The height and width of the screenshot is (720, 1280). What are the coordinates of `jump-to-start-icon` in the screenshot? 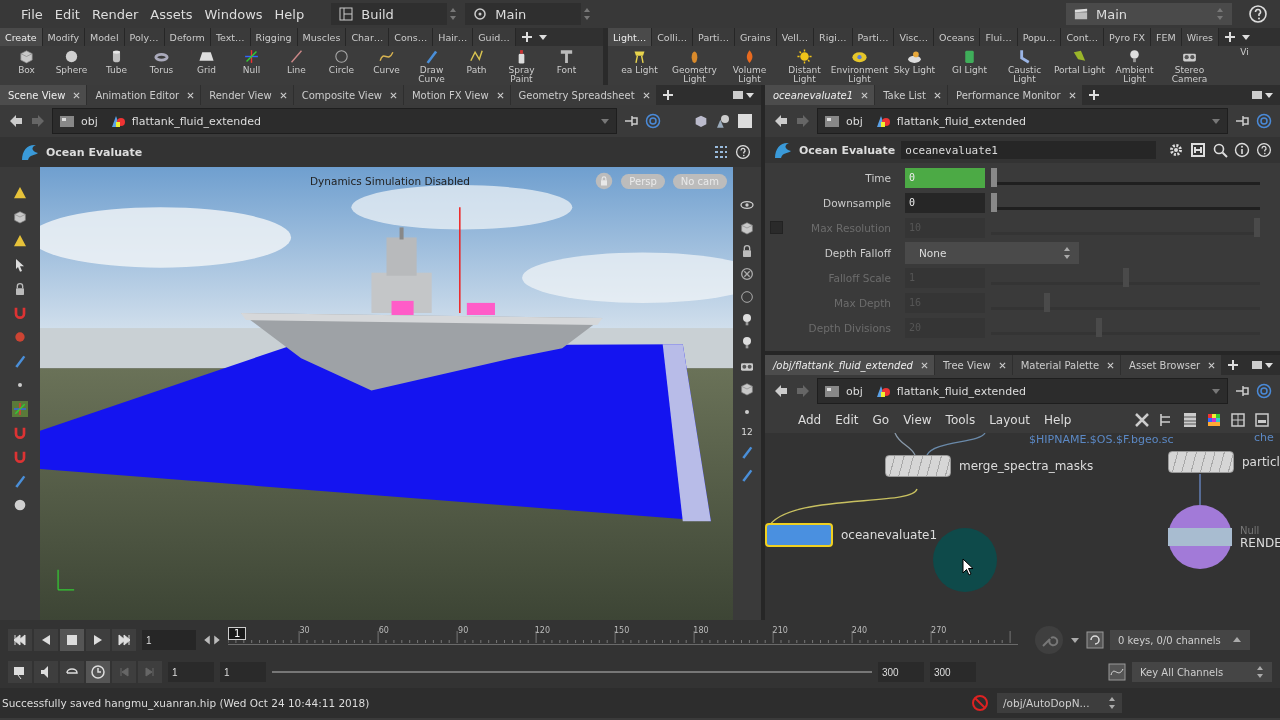 It's located at (20, 640).